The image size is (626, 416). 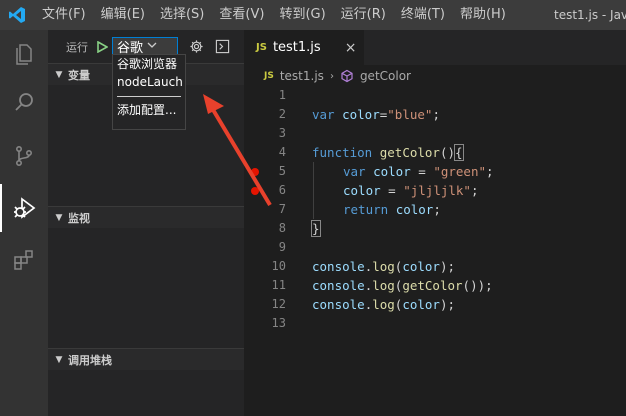 What do you see at coordinates (278, 285) in the screenshot?
I see `line-number: 11` at bounding box center [278, 285].